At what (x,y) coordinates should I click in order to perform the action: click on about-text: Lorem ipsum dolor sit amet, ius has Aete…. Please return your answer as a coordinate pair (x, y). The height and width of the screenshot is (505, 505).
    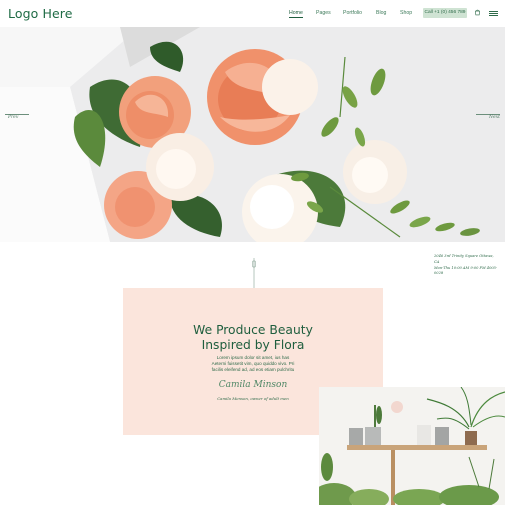
    Looking at the image, I should click on (253, 364).